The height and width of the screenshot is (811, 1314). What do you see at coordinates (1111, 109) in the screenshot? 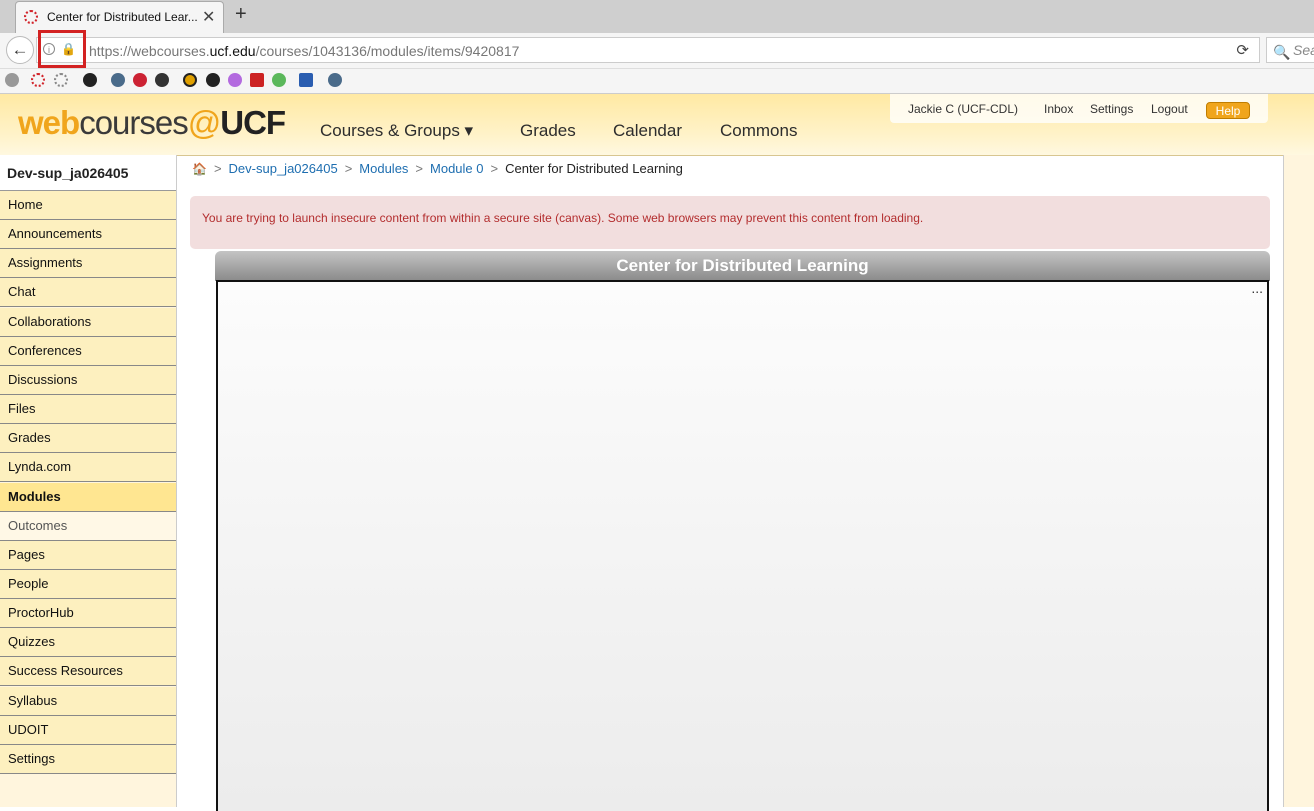
I see `settings-link: Settings` at bounding box center [1111, 109].